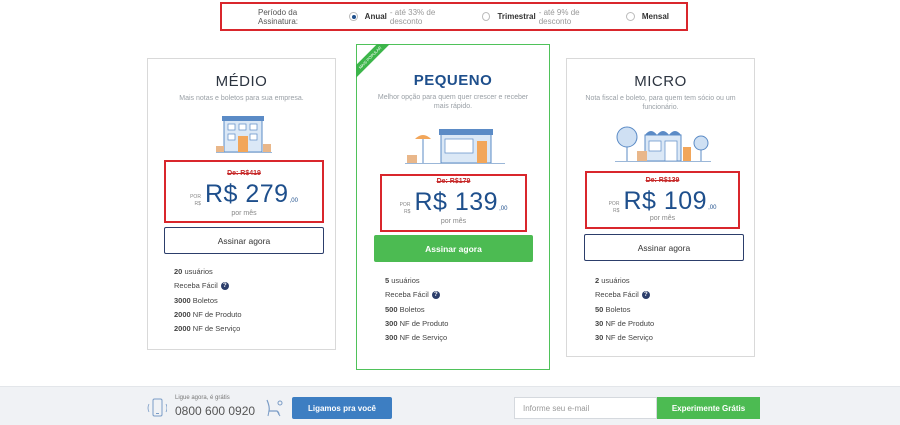  Describe the element at coordinates (708, 408) in the screenshot. I see `free-trial-button: Experimente Grátis` at that location.